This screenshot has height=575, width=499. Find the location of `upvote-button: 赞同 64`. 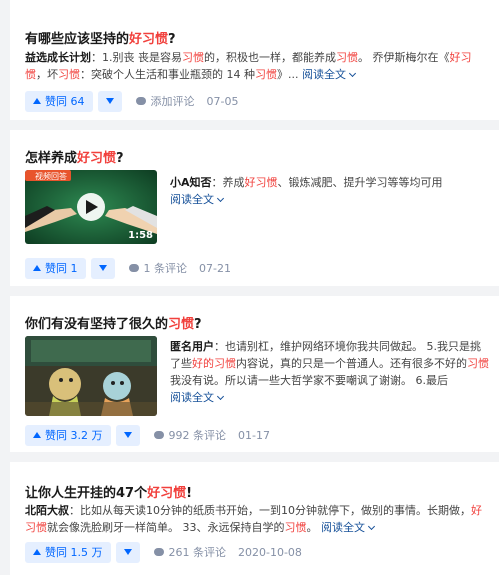

upvote-button: 赞同 64 is located at coordinates (59, 101).